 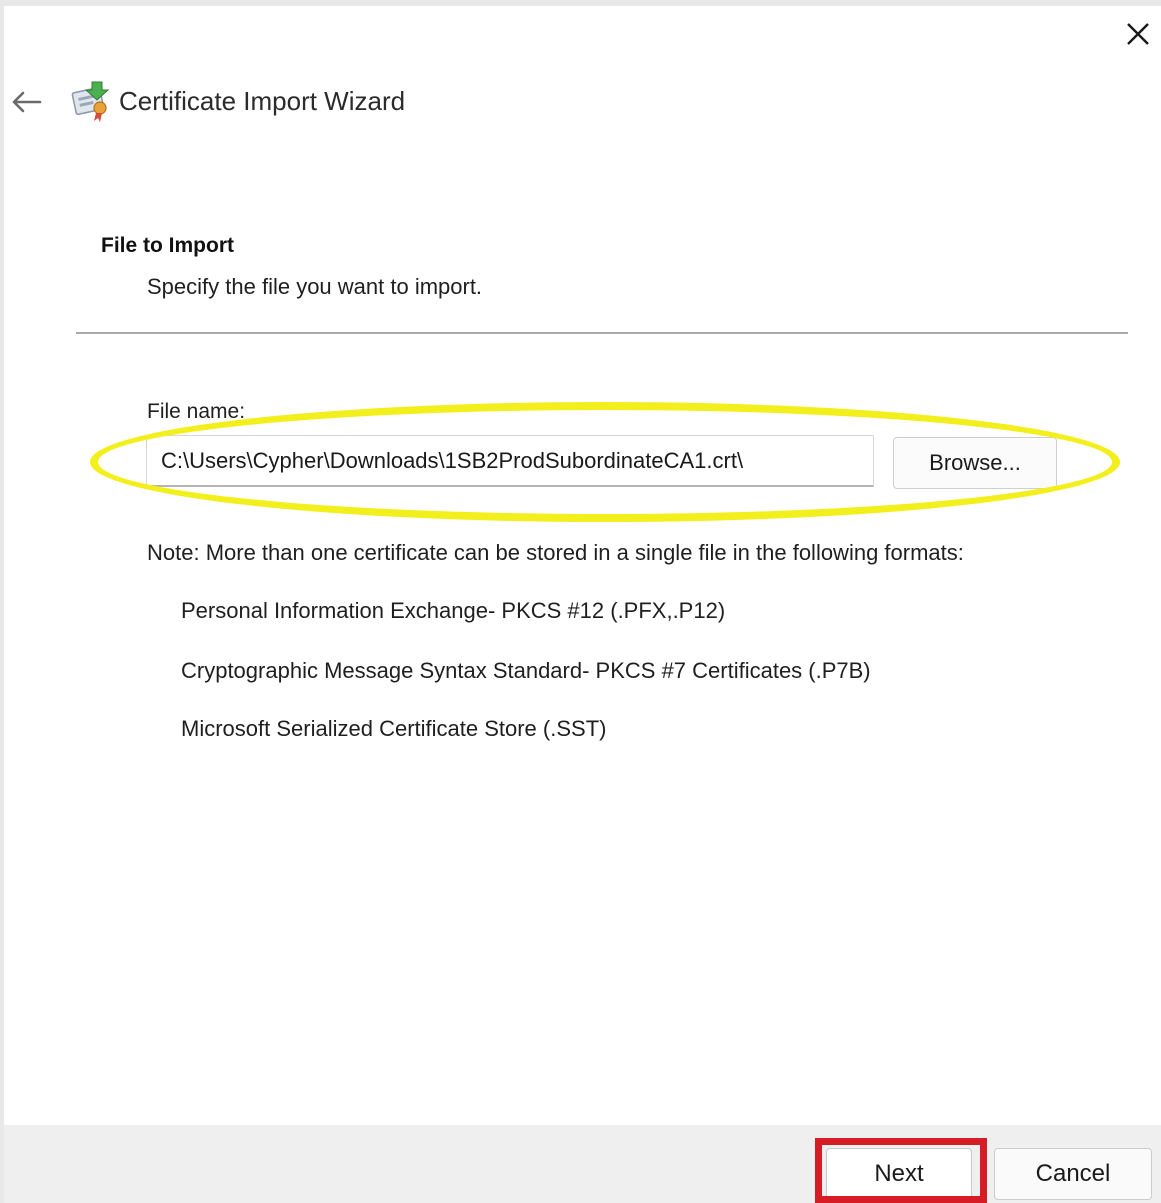 What do you see at coordinates (899, 1174) in the screenshot?
I see `next-button: Next` at bounding box center [899, 1174].